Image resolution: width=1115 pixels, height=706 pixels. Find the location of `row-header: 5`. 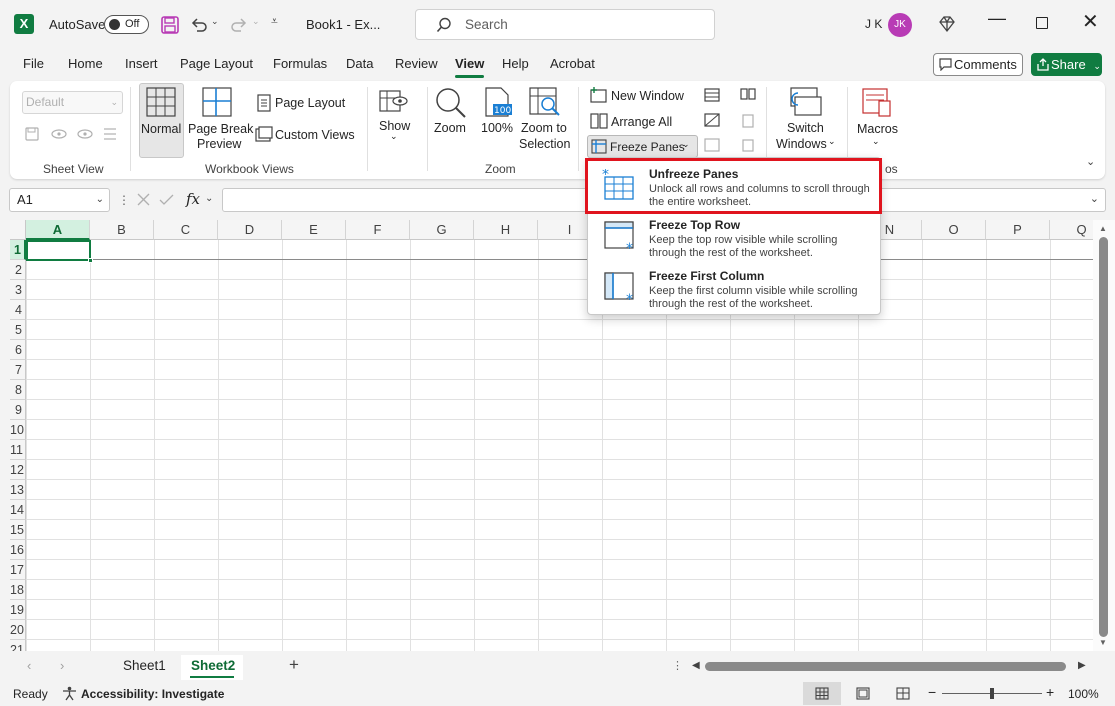

row-header: 5 is located at coordinates (18, 330).